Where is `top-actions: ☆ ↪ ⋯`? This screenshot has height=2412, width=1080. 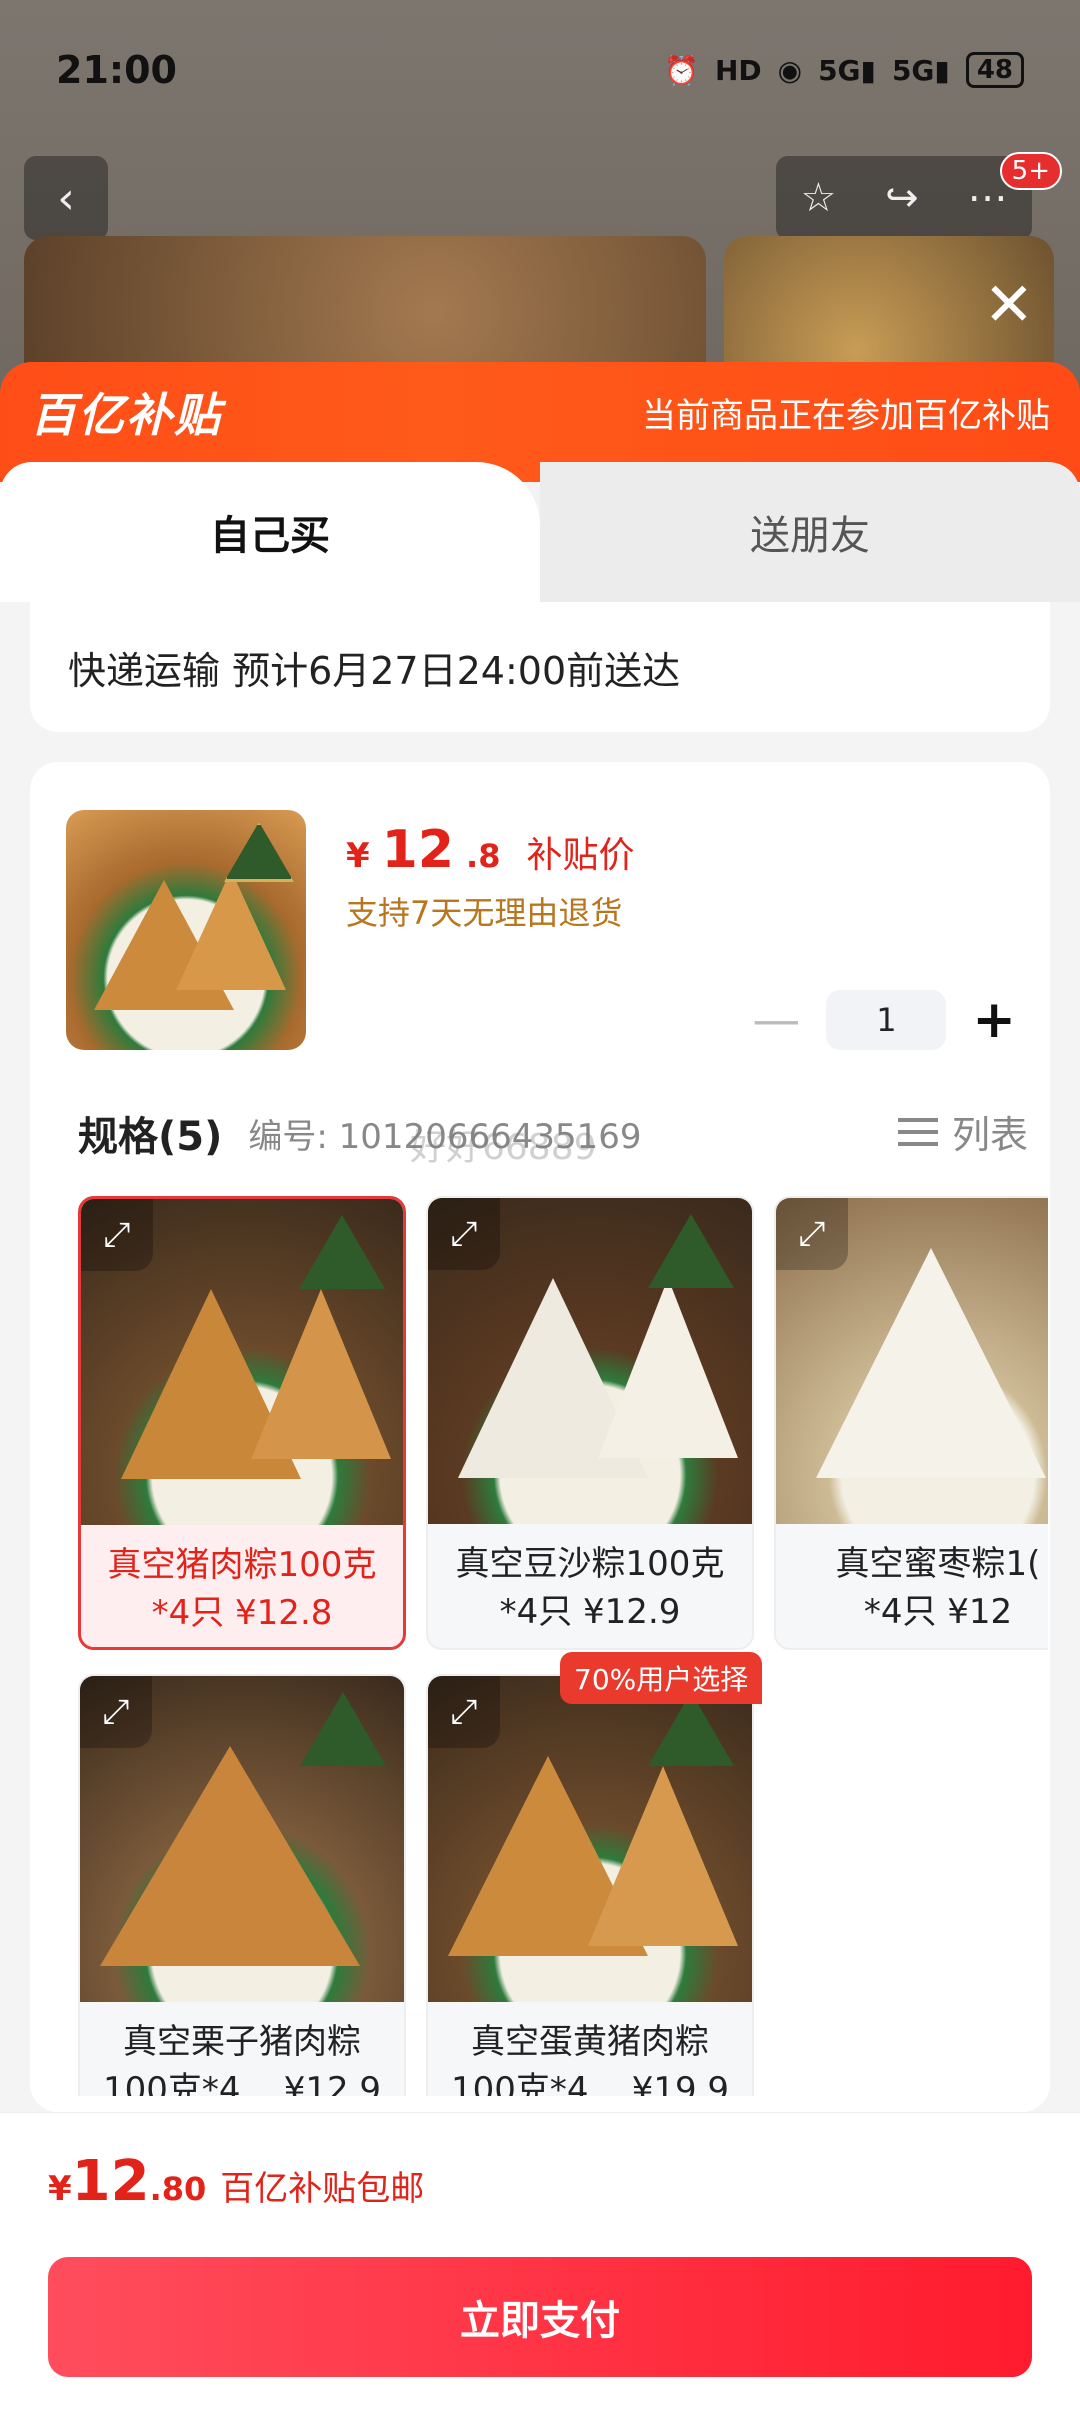 top-actions: ☆ ↪ ⋯ is located at coordinates (904, 198).